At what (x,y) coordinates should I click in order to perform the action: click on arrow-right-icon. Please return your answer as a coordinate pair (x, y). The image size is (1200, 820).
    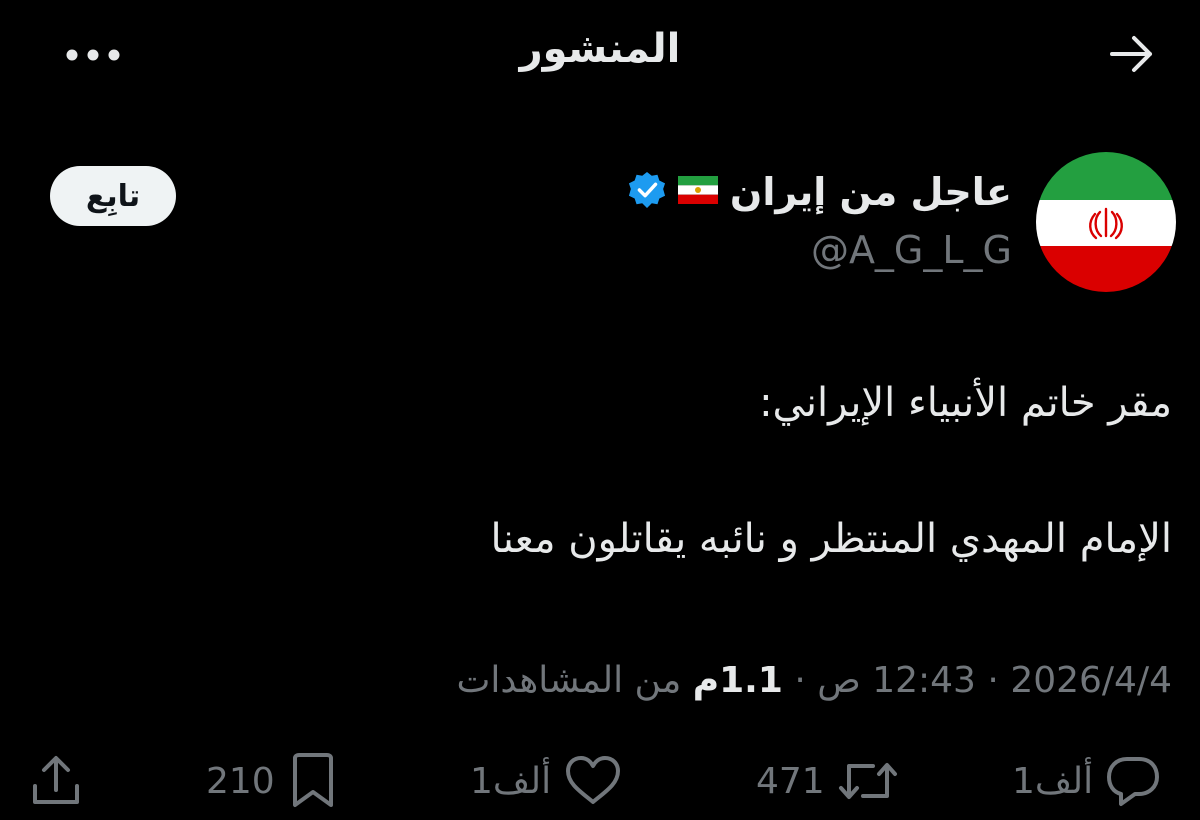
    Looking at the image, I should click on (1132, 56).